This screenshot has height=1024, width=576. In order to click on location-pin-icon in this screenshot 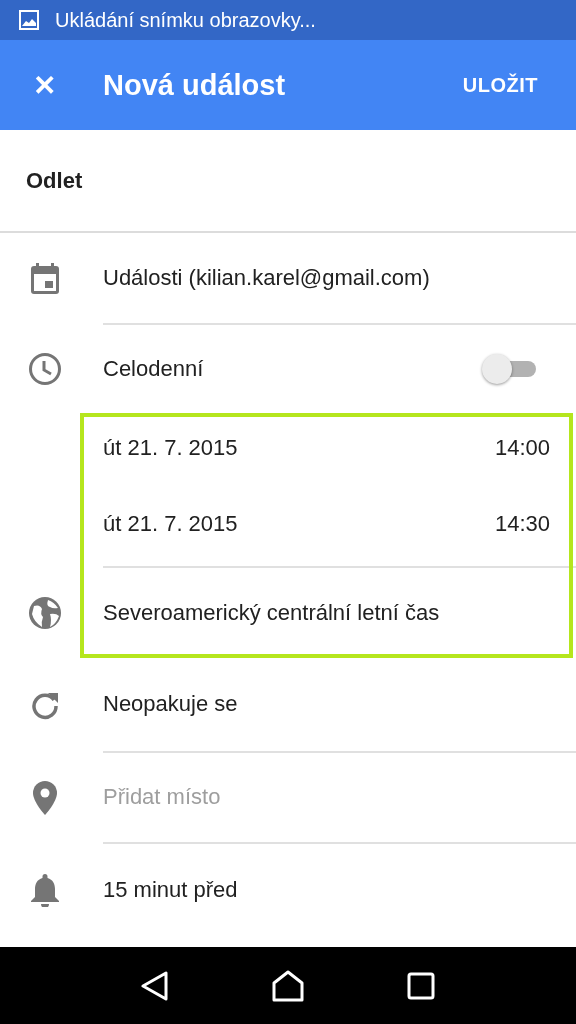, I will do `click(44, 797)`.